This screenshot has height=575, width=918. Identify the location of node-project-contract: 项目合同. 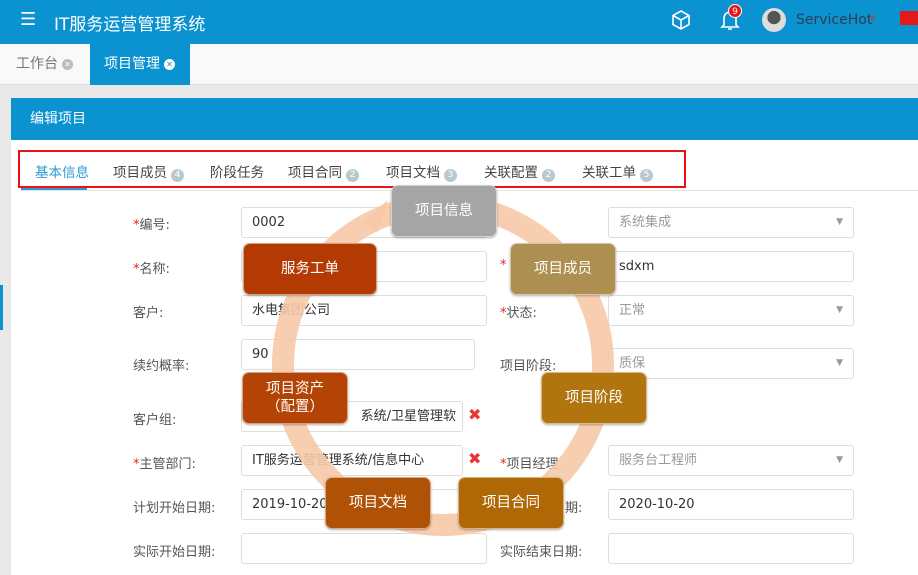
(511, 503).